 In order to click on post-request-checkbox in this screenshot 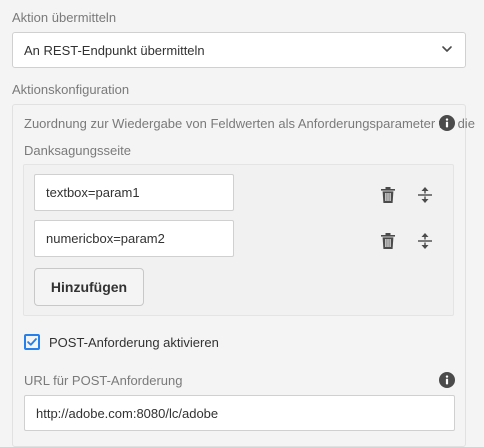, I will do `click(32, 342)`.